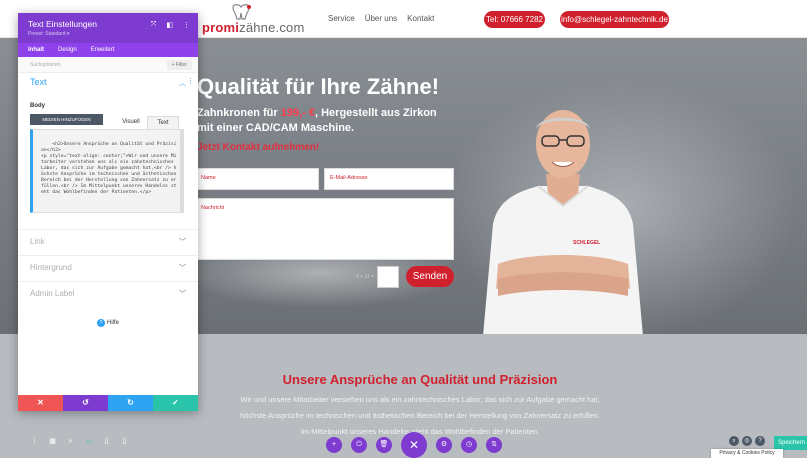 The width and height of the screenshot is (807, 458). I want to click on email-button: info@schlegel-zahntechnik.de, so click(614, 19).